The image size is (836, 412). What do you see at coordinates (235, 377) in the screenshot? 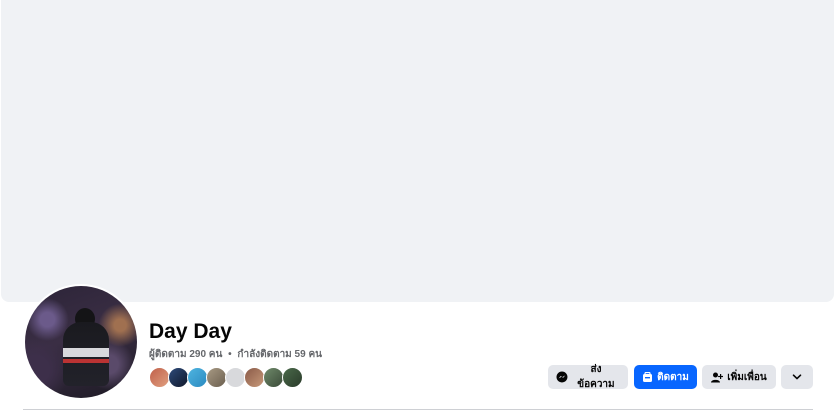
I see `friend-avatar-placeholder` at bounding box center [235, 377].